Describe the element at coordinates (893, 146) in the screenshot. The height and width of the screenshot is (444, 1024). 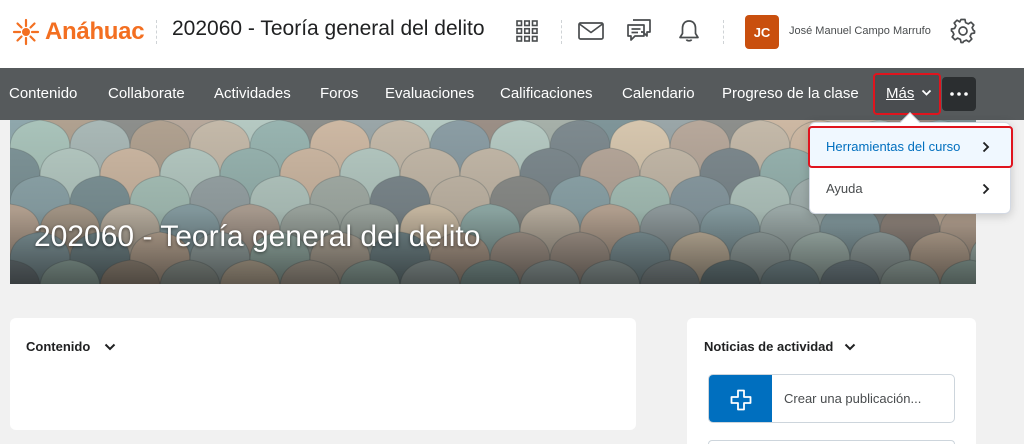
I see `menu-item-herramientas: Herramientas del curso` at that location.